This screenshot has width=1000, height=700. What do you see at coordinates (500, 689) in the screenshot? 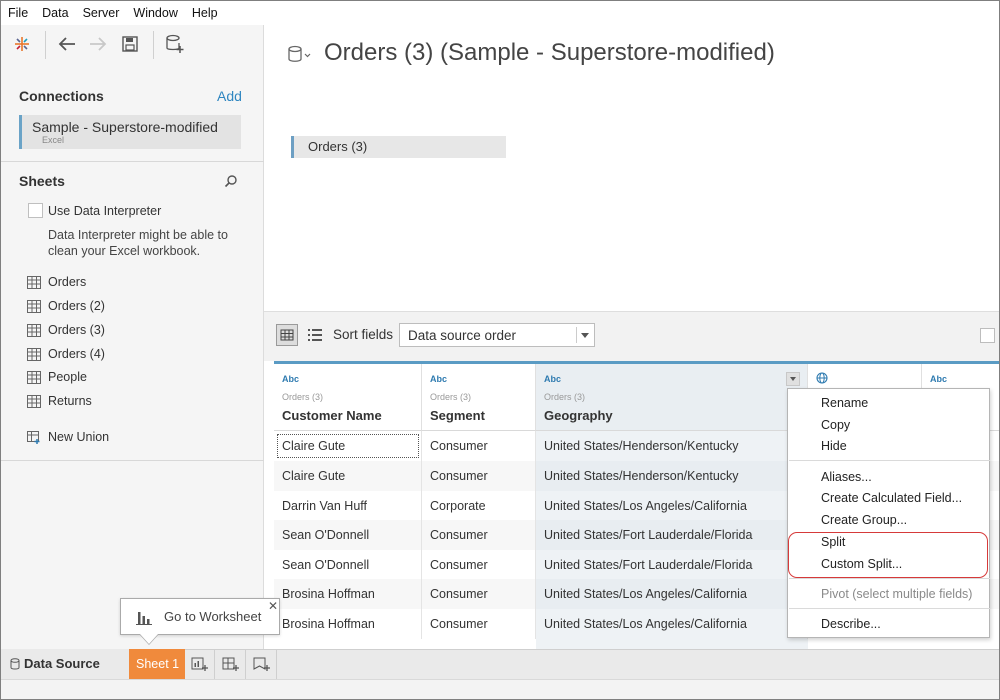
I see `status-bar` at bounding box center [500, 689].